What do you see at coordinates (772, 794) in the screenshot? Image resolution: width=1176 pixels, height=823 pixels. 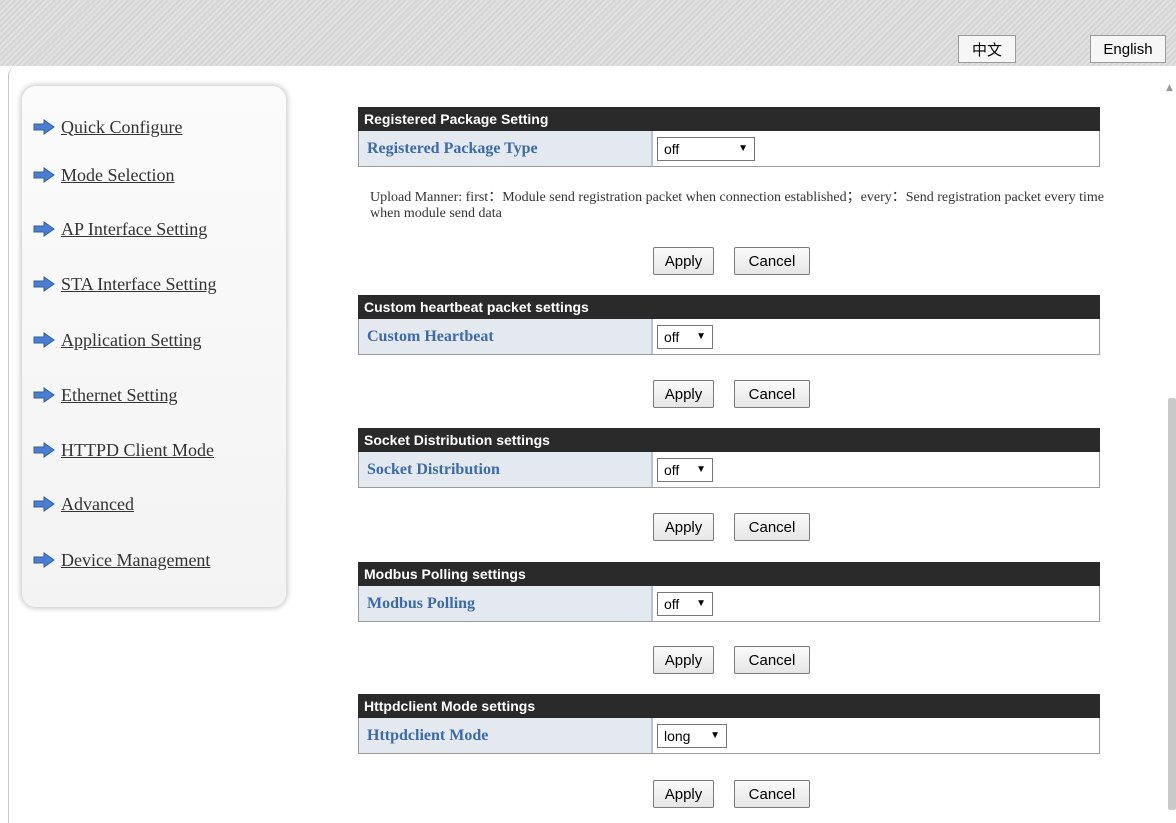 I see `httpd-cancel-button: Cancel` at bounding box center [772, 794].